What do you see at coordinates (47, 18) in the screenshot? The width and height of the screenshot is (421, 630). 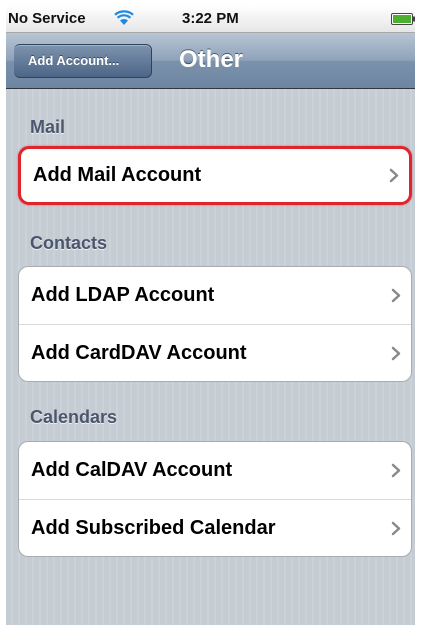 I see `carrier-label: No Service` at bounding box center [47, 18].